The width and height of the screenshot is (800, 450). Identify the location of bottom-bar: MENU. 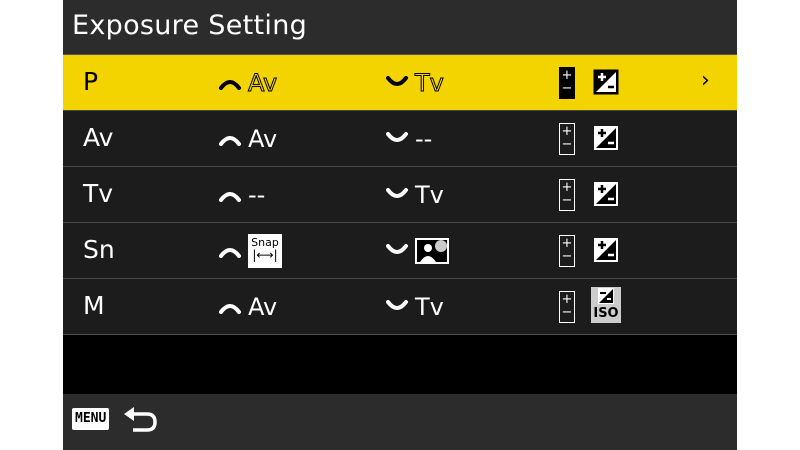
(400, 422).